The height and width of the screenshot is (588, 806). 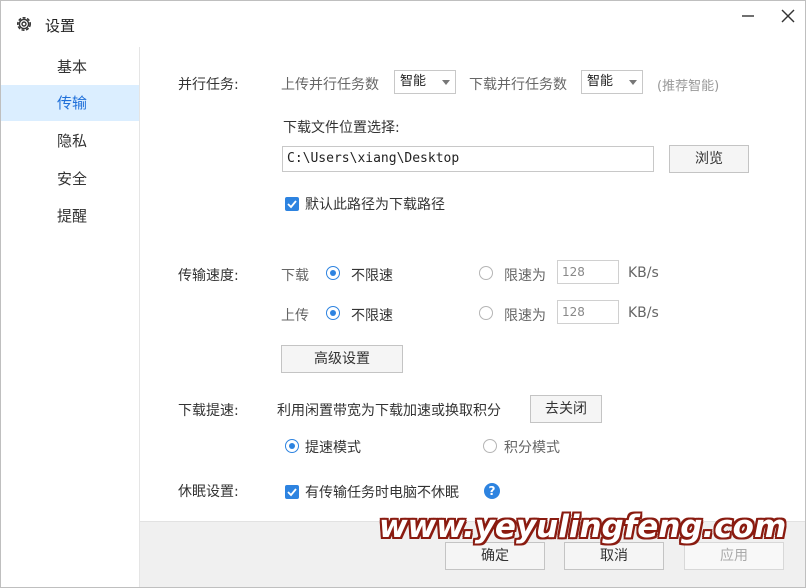 What do you see at coordinates (643, 273) in the screenshot?
I see `download-limit-unit: KB/s` at bounding box center [643, 273].